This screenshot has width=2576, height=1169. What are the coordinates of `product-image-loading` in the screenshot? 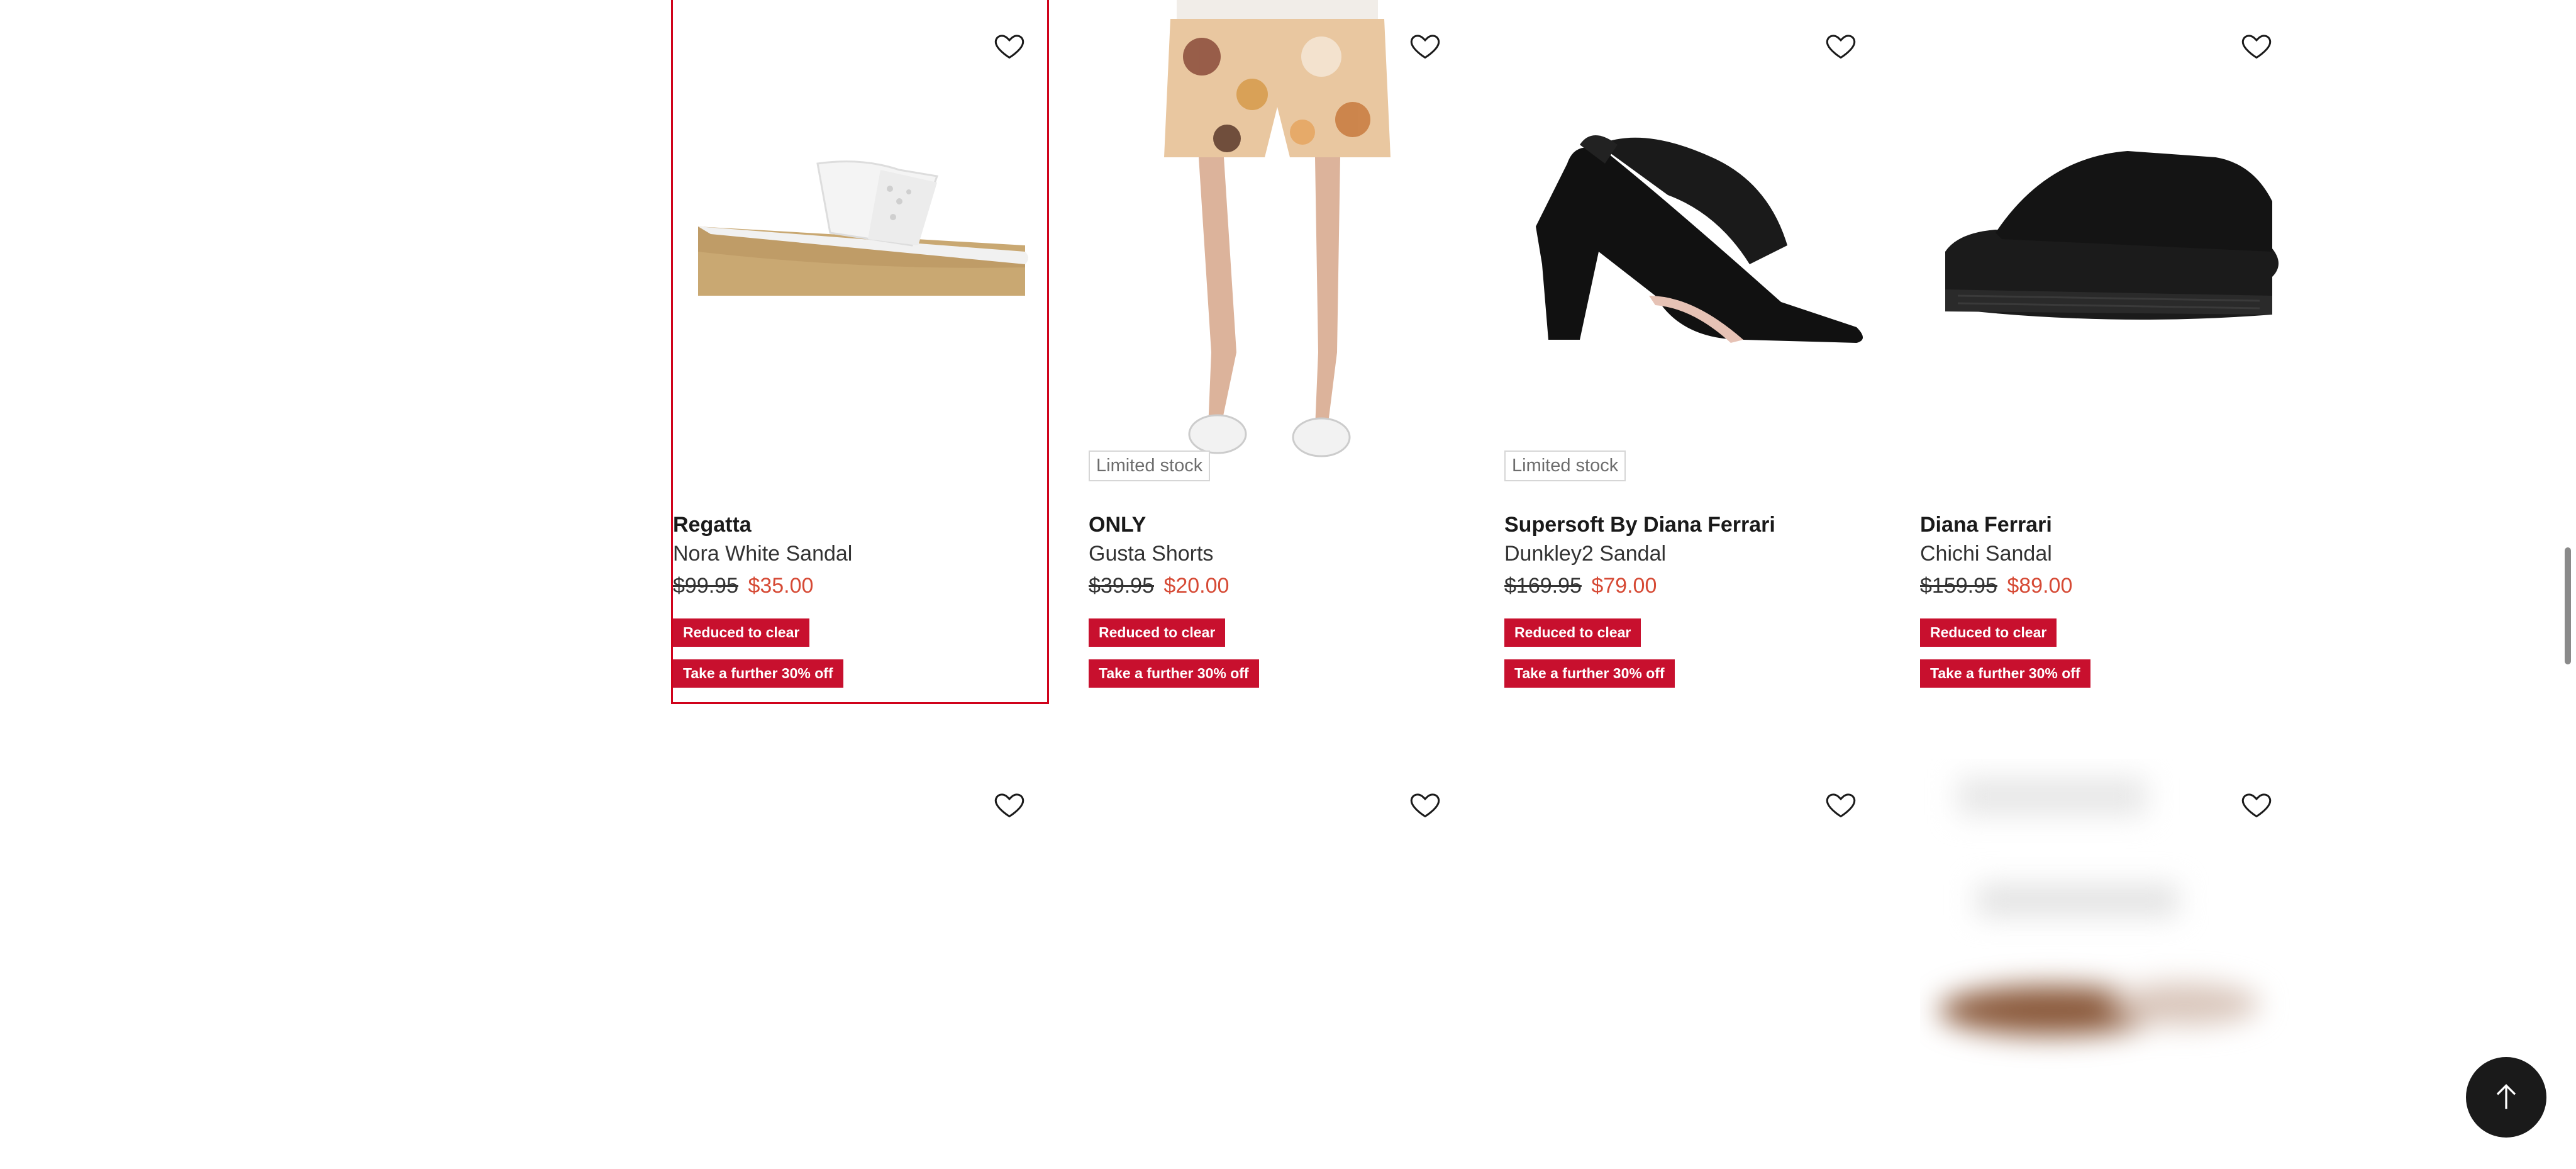 It's located at (2107, 948).